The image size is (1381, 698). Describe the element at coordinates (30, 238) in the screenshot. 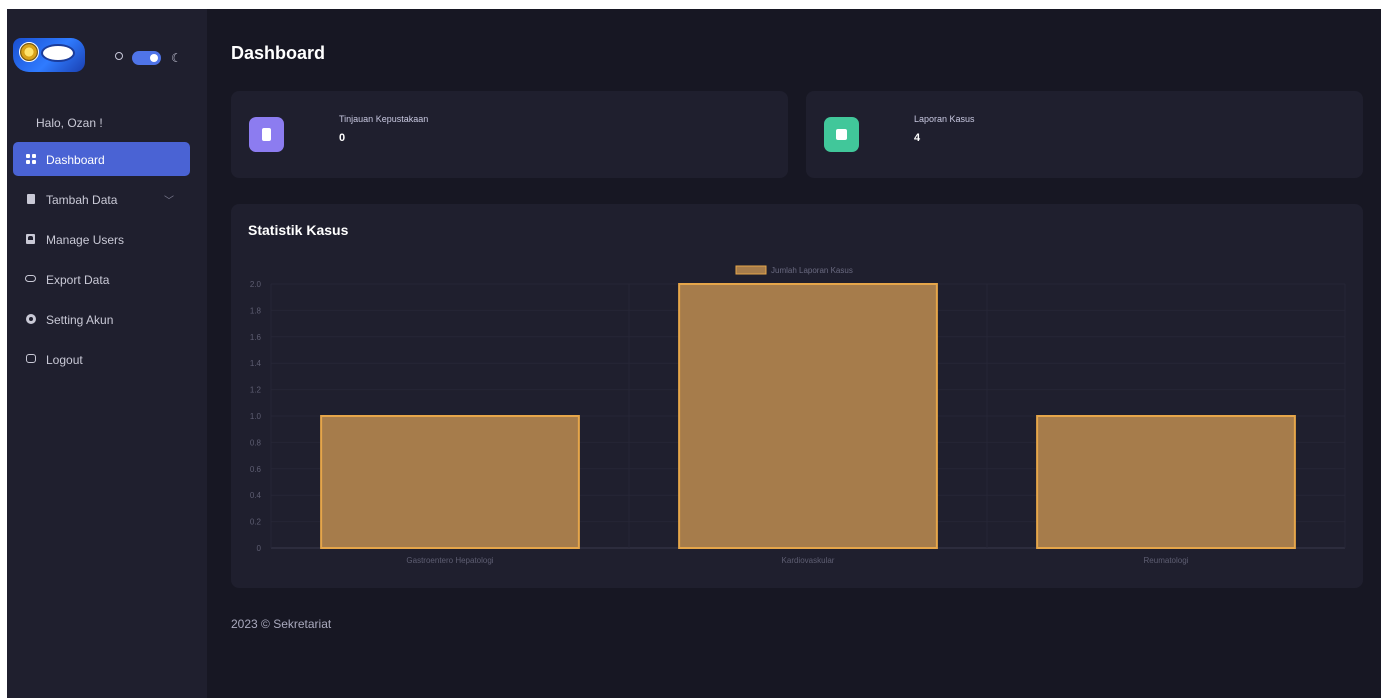

I see `user-icon` at that location.